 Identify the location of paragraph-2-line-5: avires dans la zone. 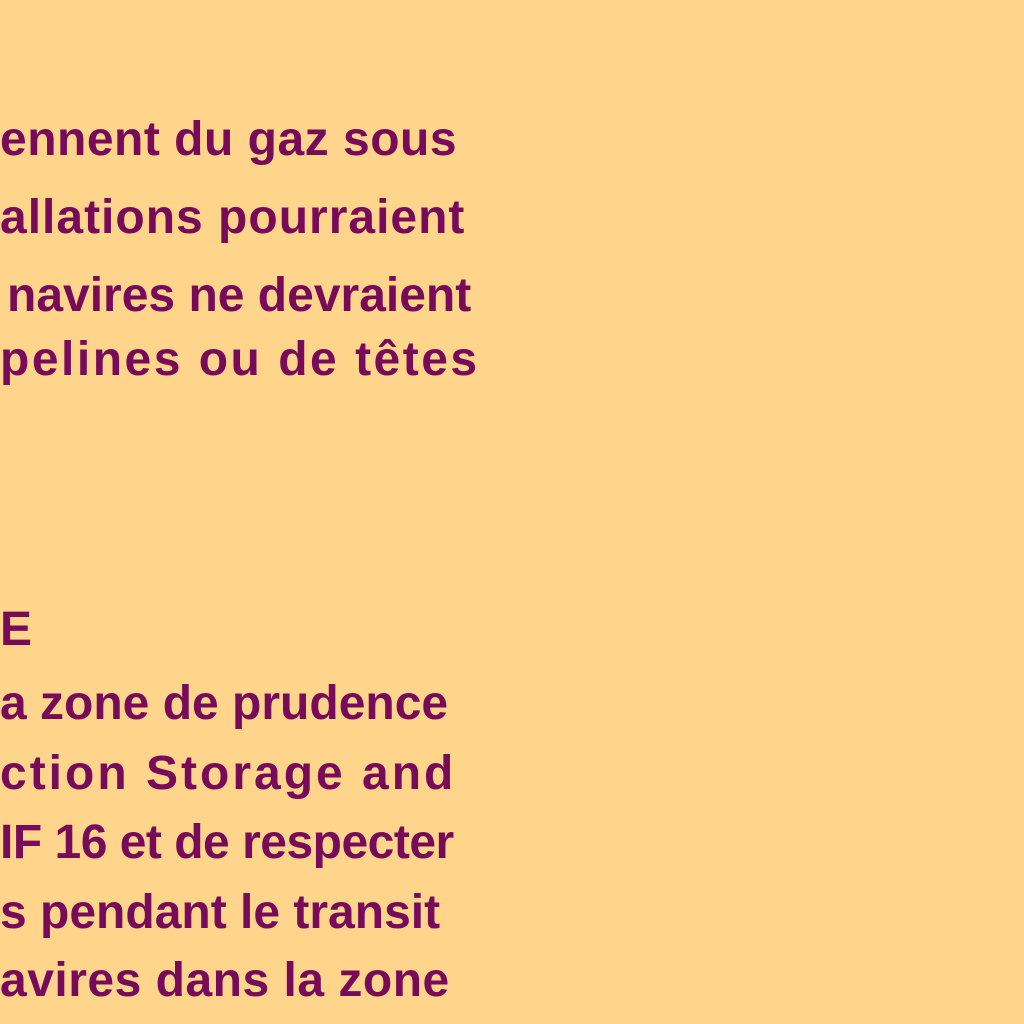
(225, 980).